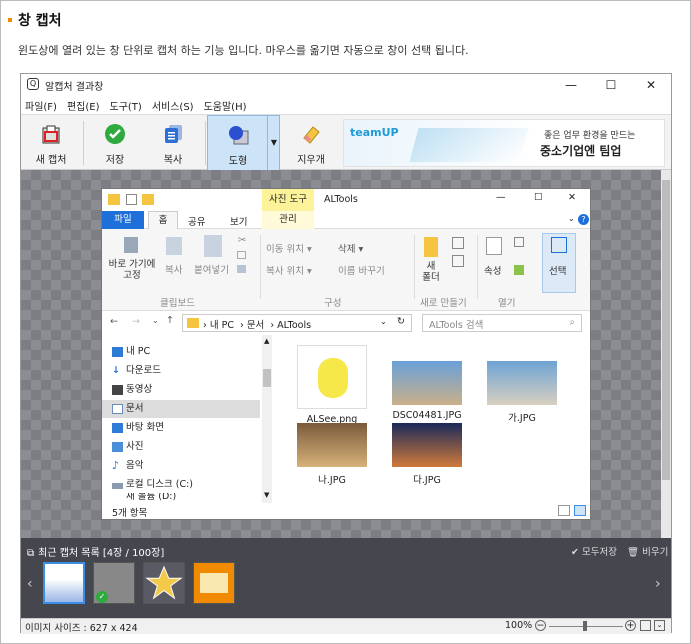 The height and width of the screenshot is (644, 691). What do you see at coordinates (132, 270) in the screenshot?
I see `pin-quick-access-button: 바로 가기에 고정` at bounding box center [132, 270].